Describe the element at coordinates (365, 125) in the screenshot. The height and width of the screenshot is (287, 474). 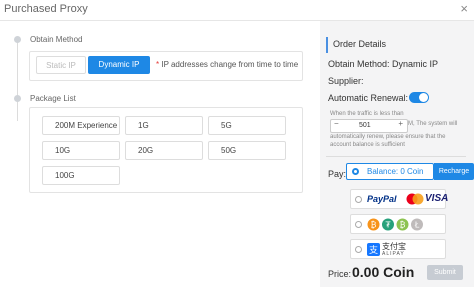
I see `traffic-threshold-value: 501` at that location.